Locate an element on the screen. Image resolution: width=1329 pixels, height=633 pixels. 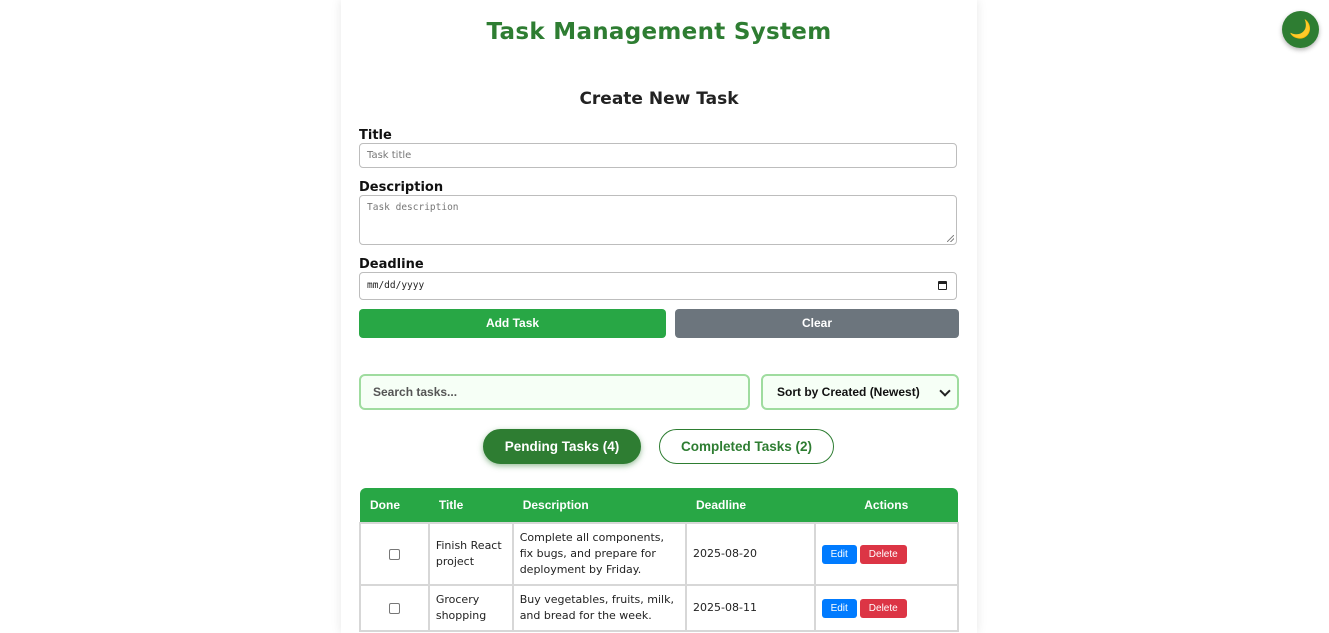
clear-button: Clear is located at coordinates (817, 323).